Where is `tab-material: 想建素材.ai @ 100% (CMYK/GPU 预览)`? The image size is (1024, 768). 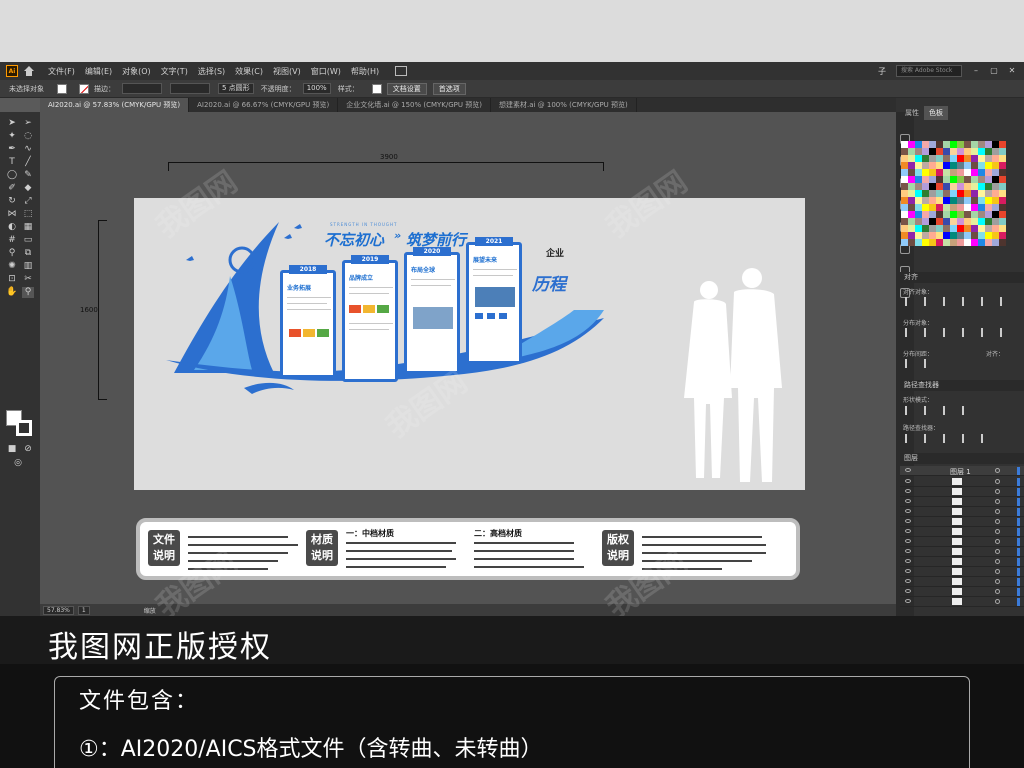 tab-material: 想建素材.ai @ 100% (CMYK/GPU 预览) is located at coordinates (564, 105).